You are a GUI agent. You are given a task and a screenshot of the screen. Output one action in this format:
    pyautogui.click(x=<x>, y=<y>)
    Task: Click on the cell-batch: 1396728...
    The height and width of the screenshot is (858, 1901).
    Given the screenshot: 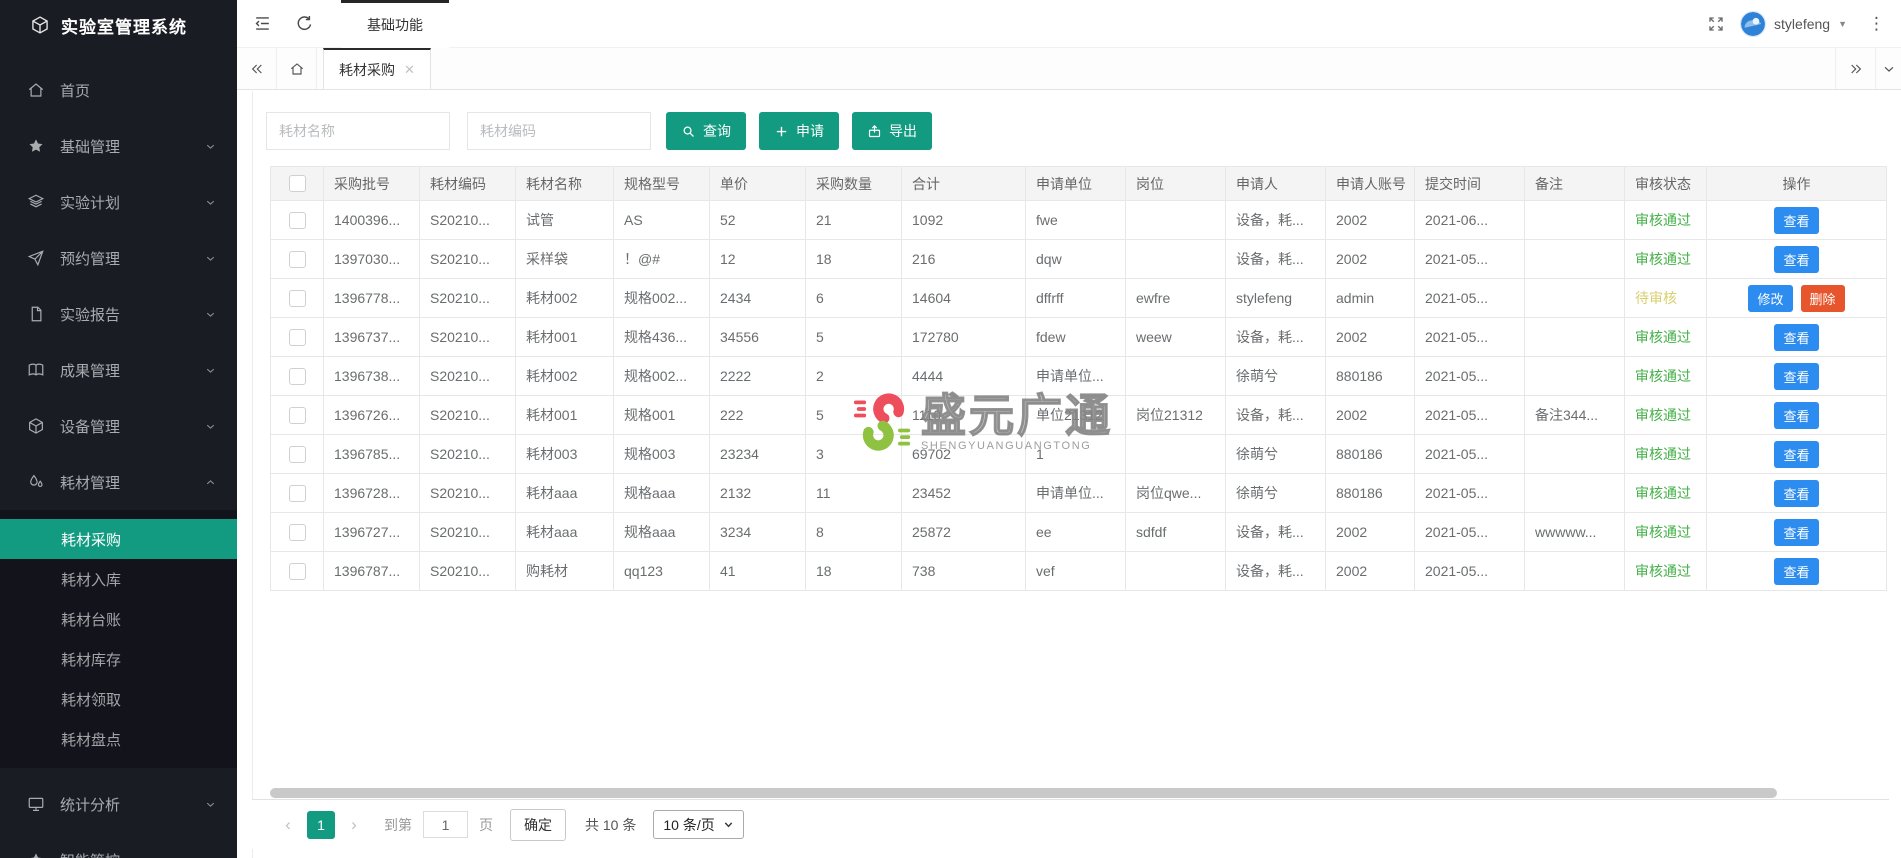 What is the action you would take?
    pyautogui.click(x=371, y=493)
    